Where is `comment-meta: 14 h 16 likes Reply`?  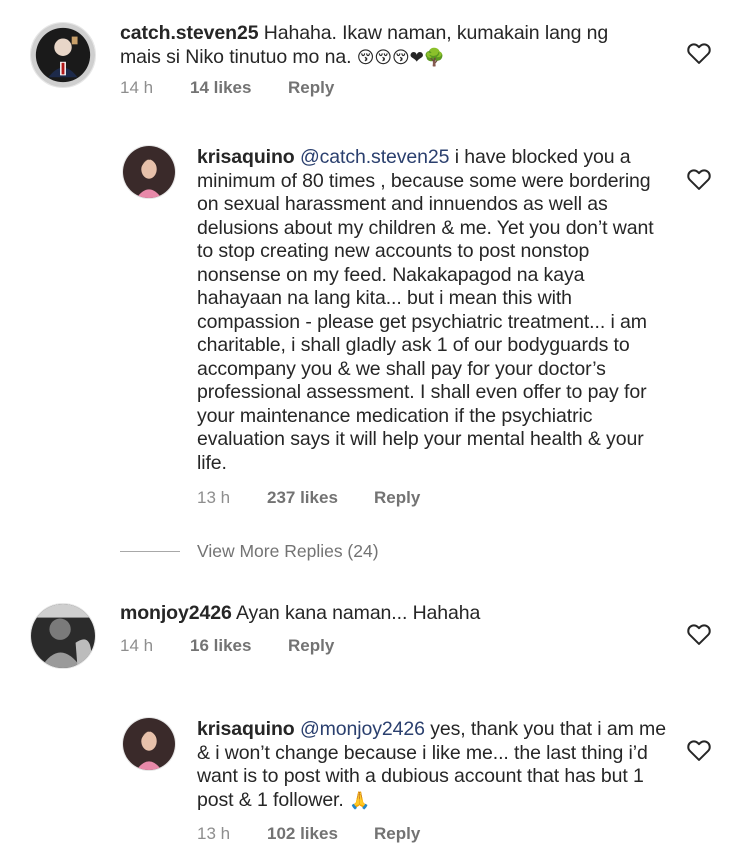
comment-meta: 14 h 16 likes Reply is located at coordinates (227, 646).